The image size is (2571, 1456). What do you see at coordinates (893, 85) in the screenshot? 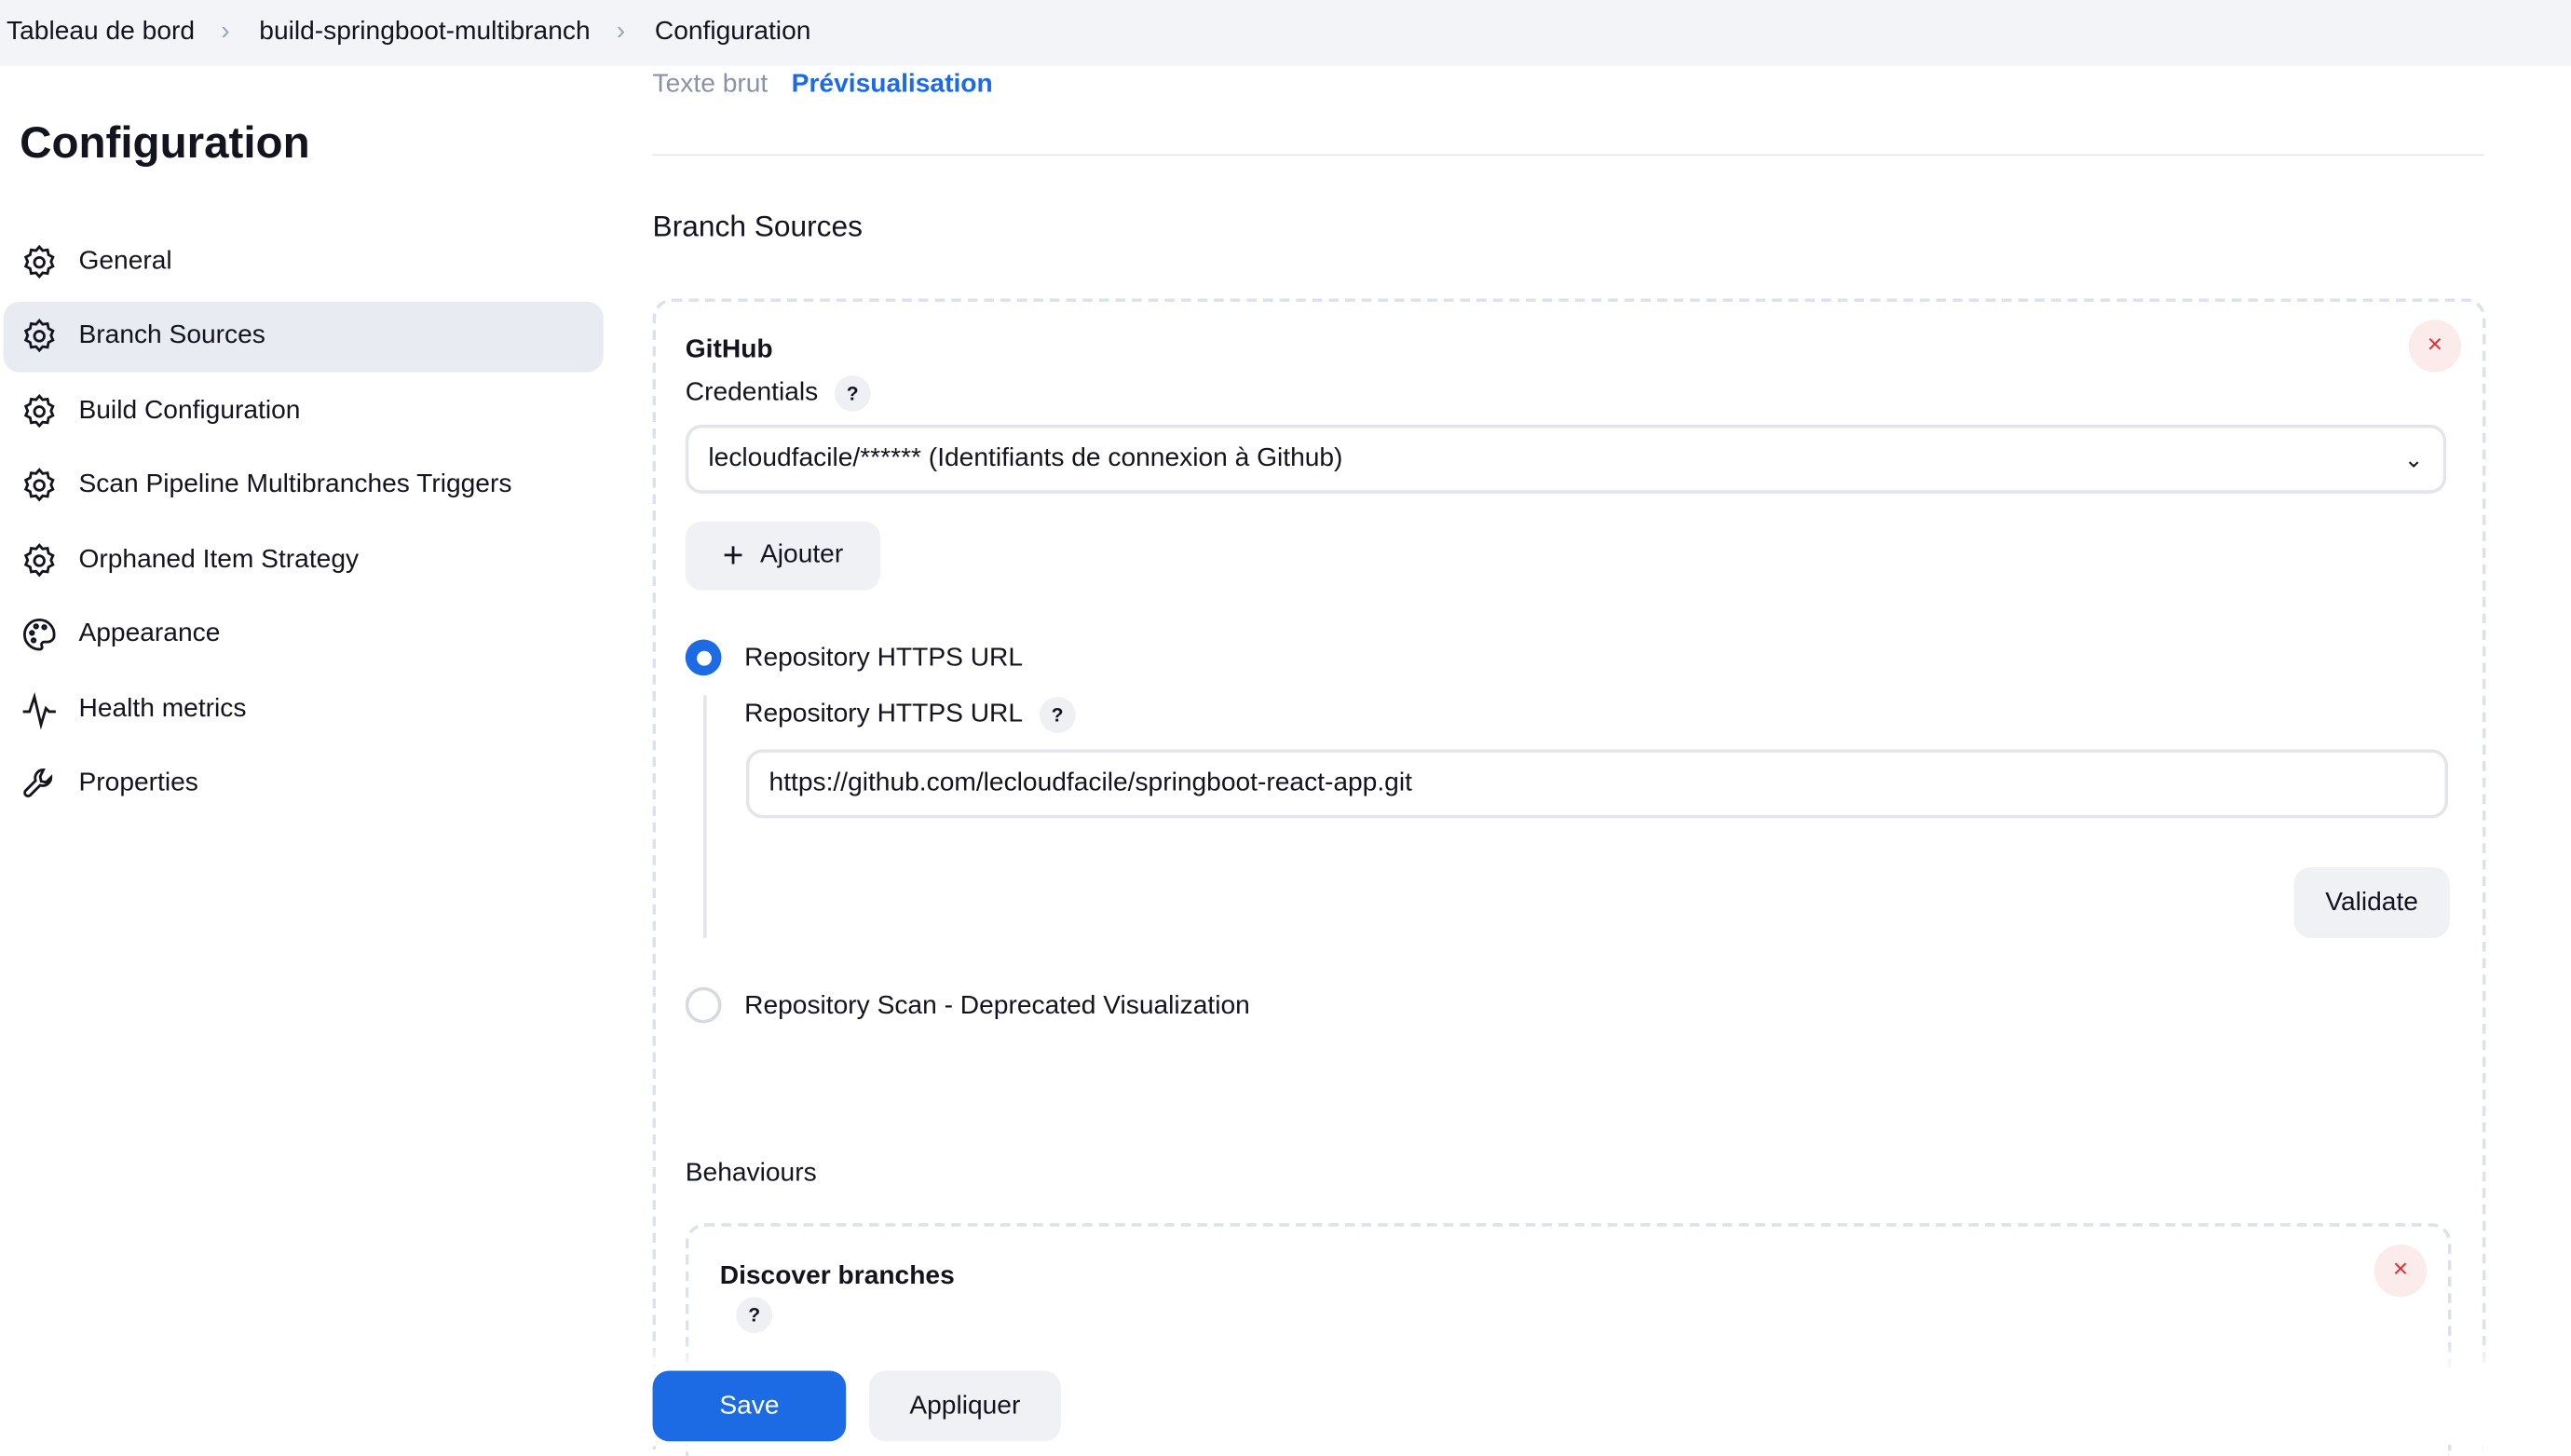
I see `tab-preview: Prévisualisation` at bounding box center [893, 85].